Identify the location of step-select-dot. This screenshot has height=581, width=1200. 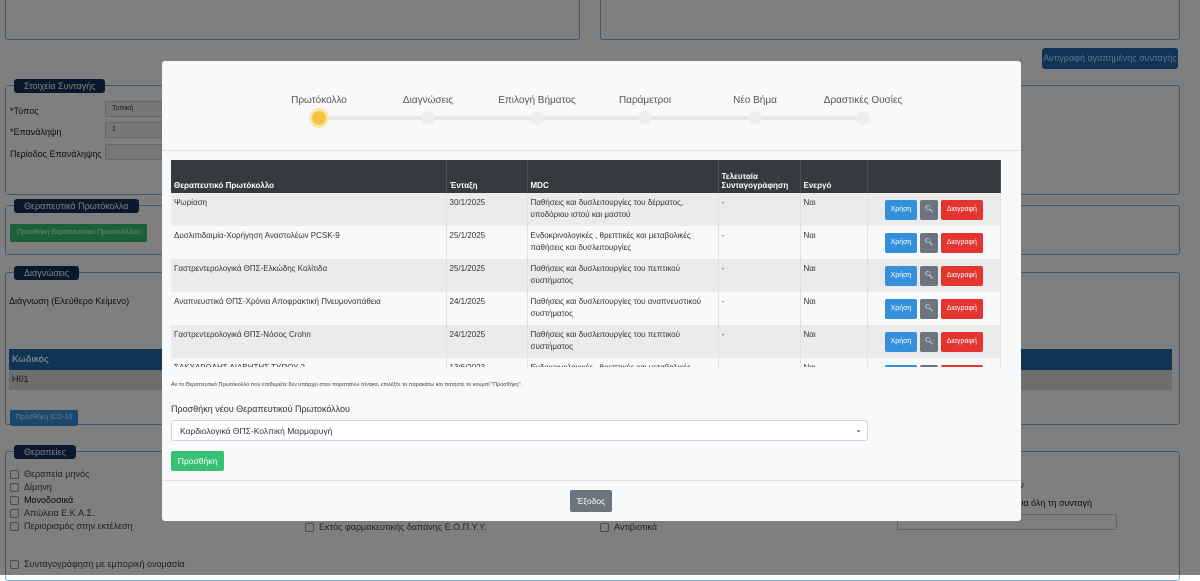
(537, 118).